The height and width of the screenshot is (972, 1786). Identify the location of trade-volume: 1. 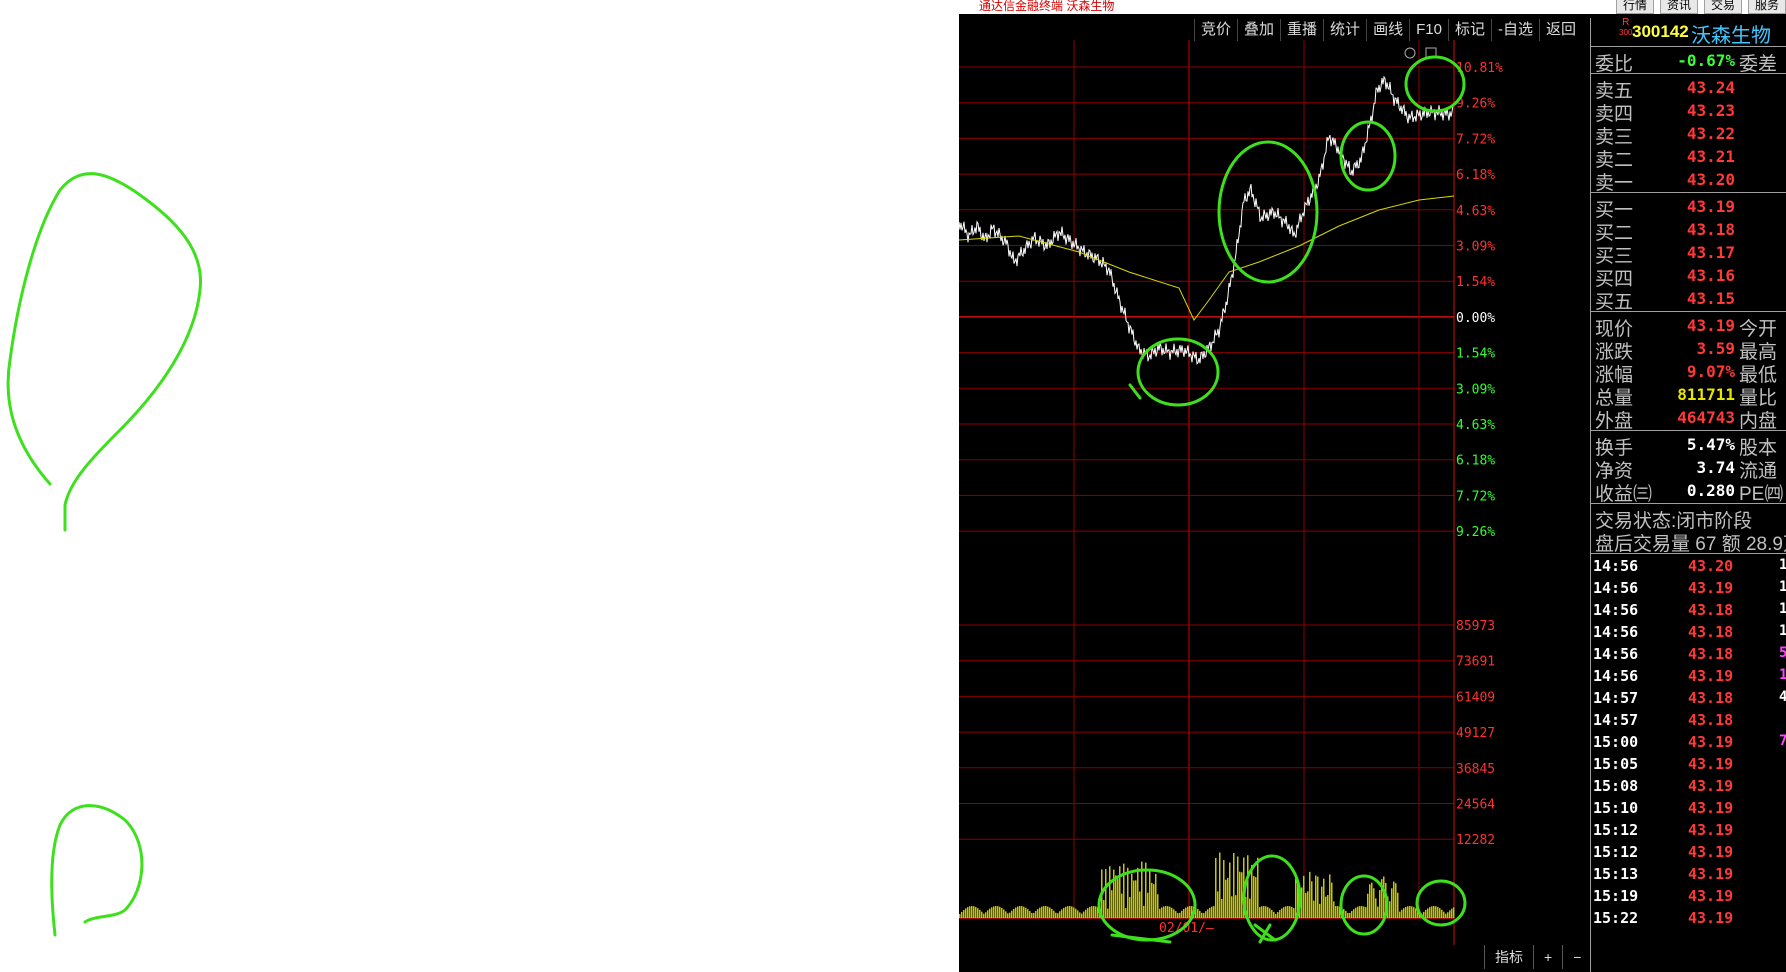
(1782, 565).